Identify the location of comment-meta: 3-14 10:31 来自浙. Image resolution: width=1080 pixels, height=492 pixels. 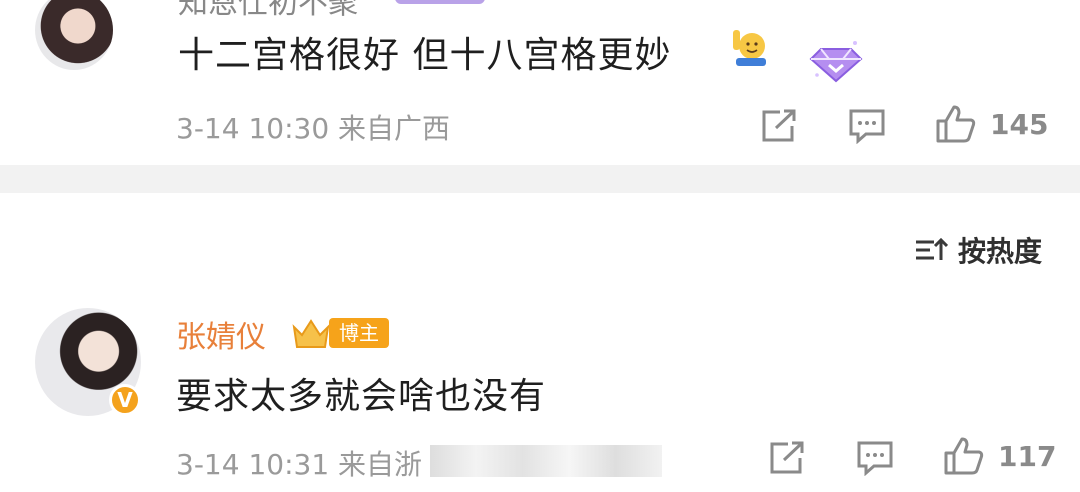
(299, 463).